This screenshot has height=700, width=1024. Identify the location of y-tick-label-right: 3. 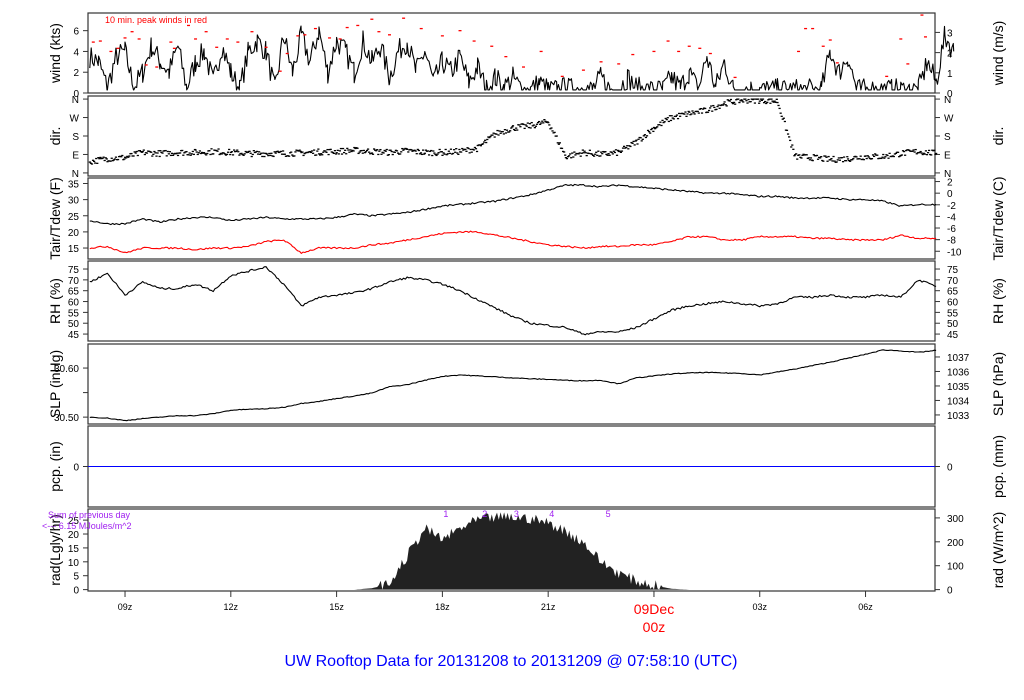
(950, 33).